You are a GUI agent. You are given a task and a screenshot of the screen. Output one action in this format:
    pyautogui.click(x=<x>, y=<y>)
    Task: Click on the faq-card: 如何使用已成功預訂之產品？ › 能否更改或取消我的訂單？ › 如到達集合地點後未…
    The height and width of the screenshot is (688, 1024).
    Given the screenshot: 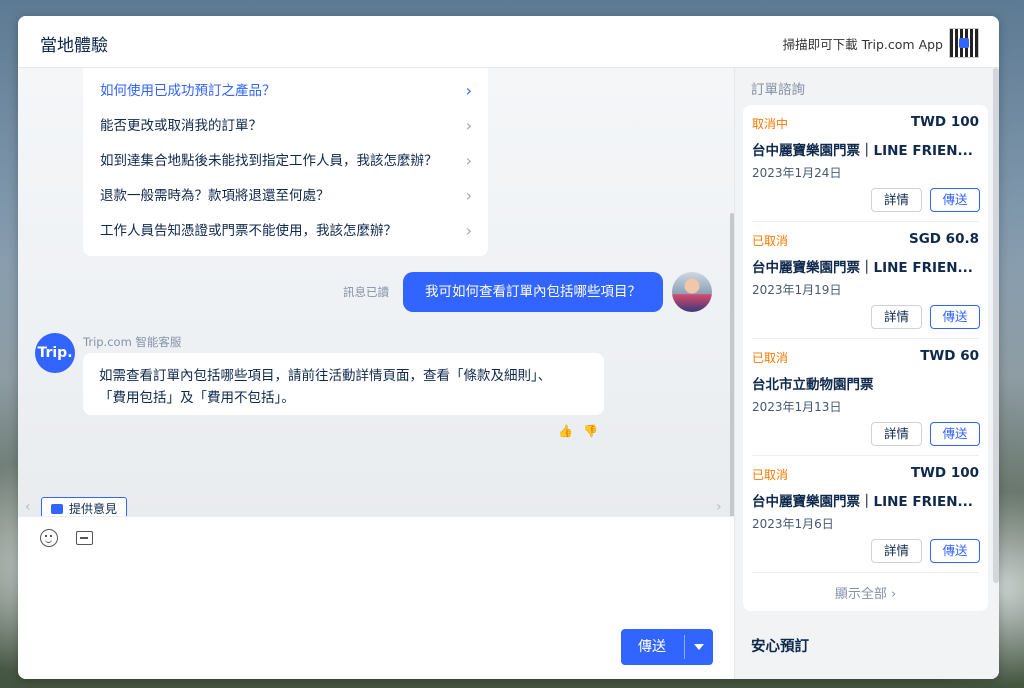 What is the action you would take?
    pyautogui.click(x=285, y=162)
    